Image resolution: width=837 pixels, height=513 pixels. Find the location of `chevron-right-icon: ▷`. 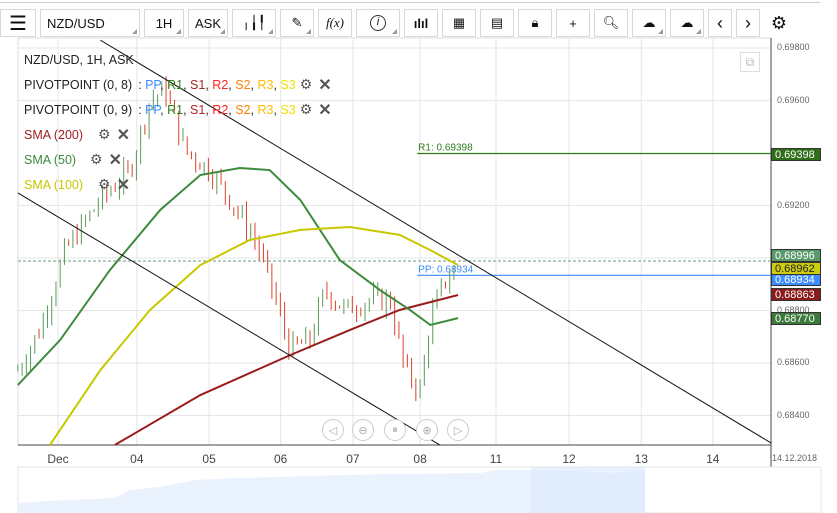

chevron-right-icon: ▷ is located at coordinates (458, 430).